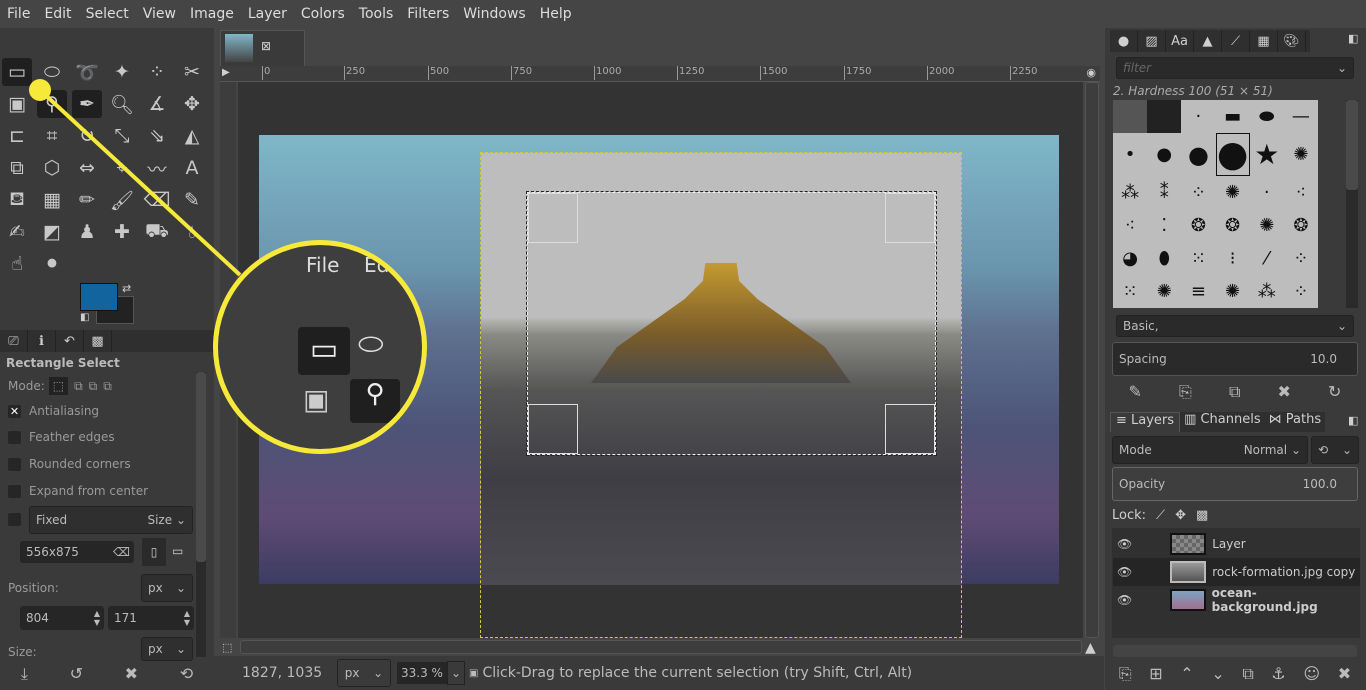  Describe the element at coordinates (375, 401) in the screenshot. I see `callout-paths-icon: ⚲` at that location.